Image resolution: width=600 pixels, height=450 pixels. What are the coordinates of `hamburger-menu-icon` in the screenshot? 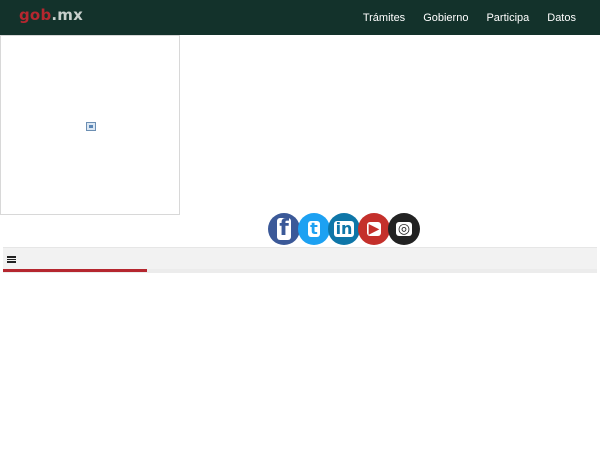 It's located at (11, 259).